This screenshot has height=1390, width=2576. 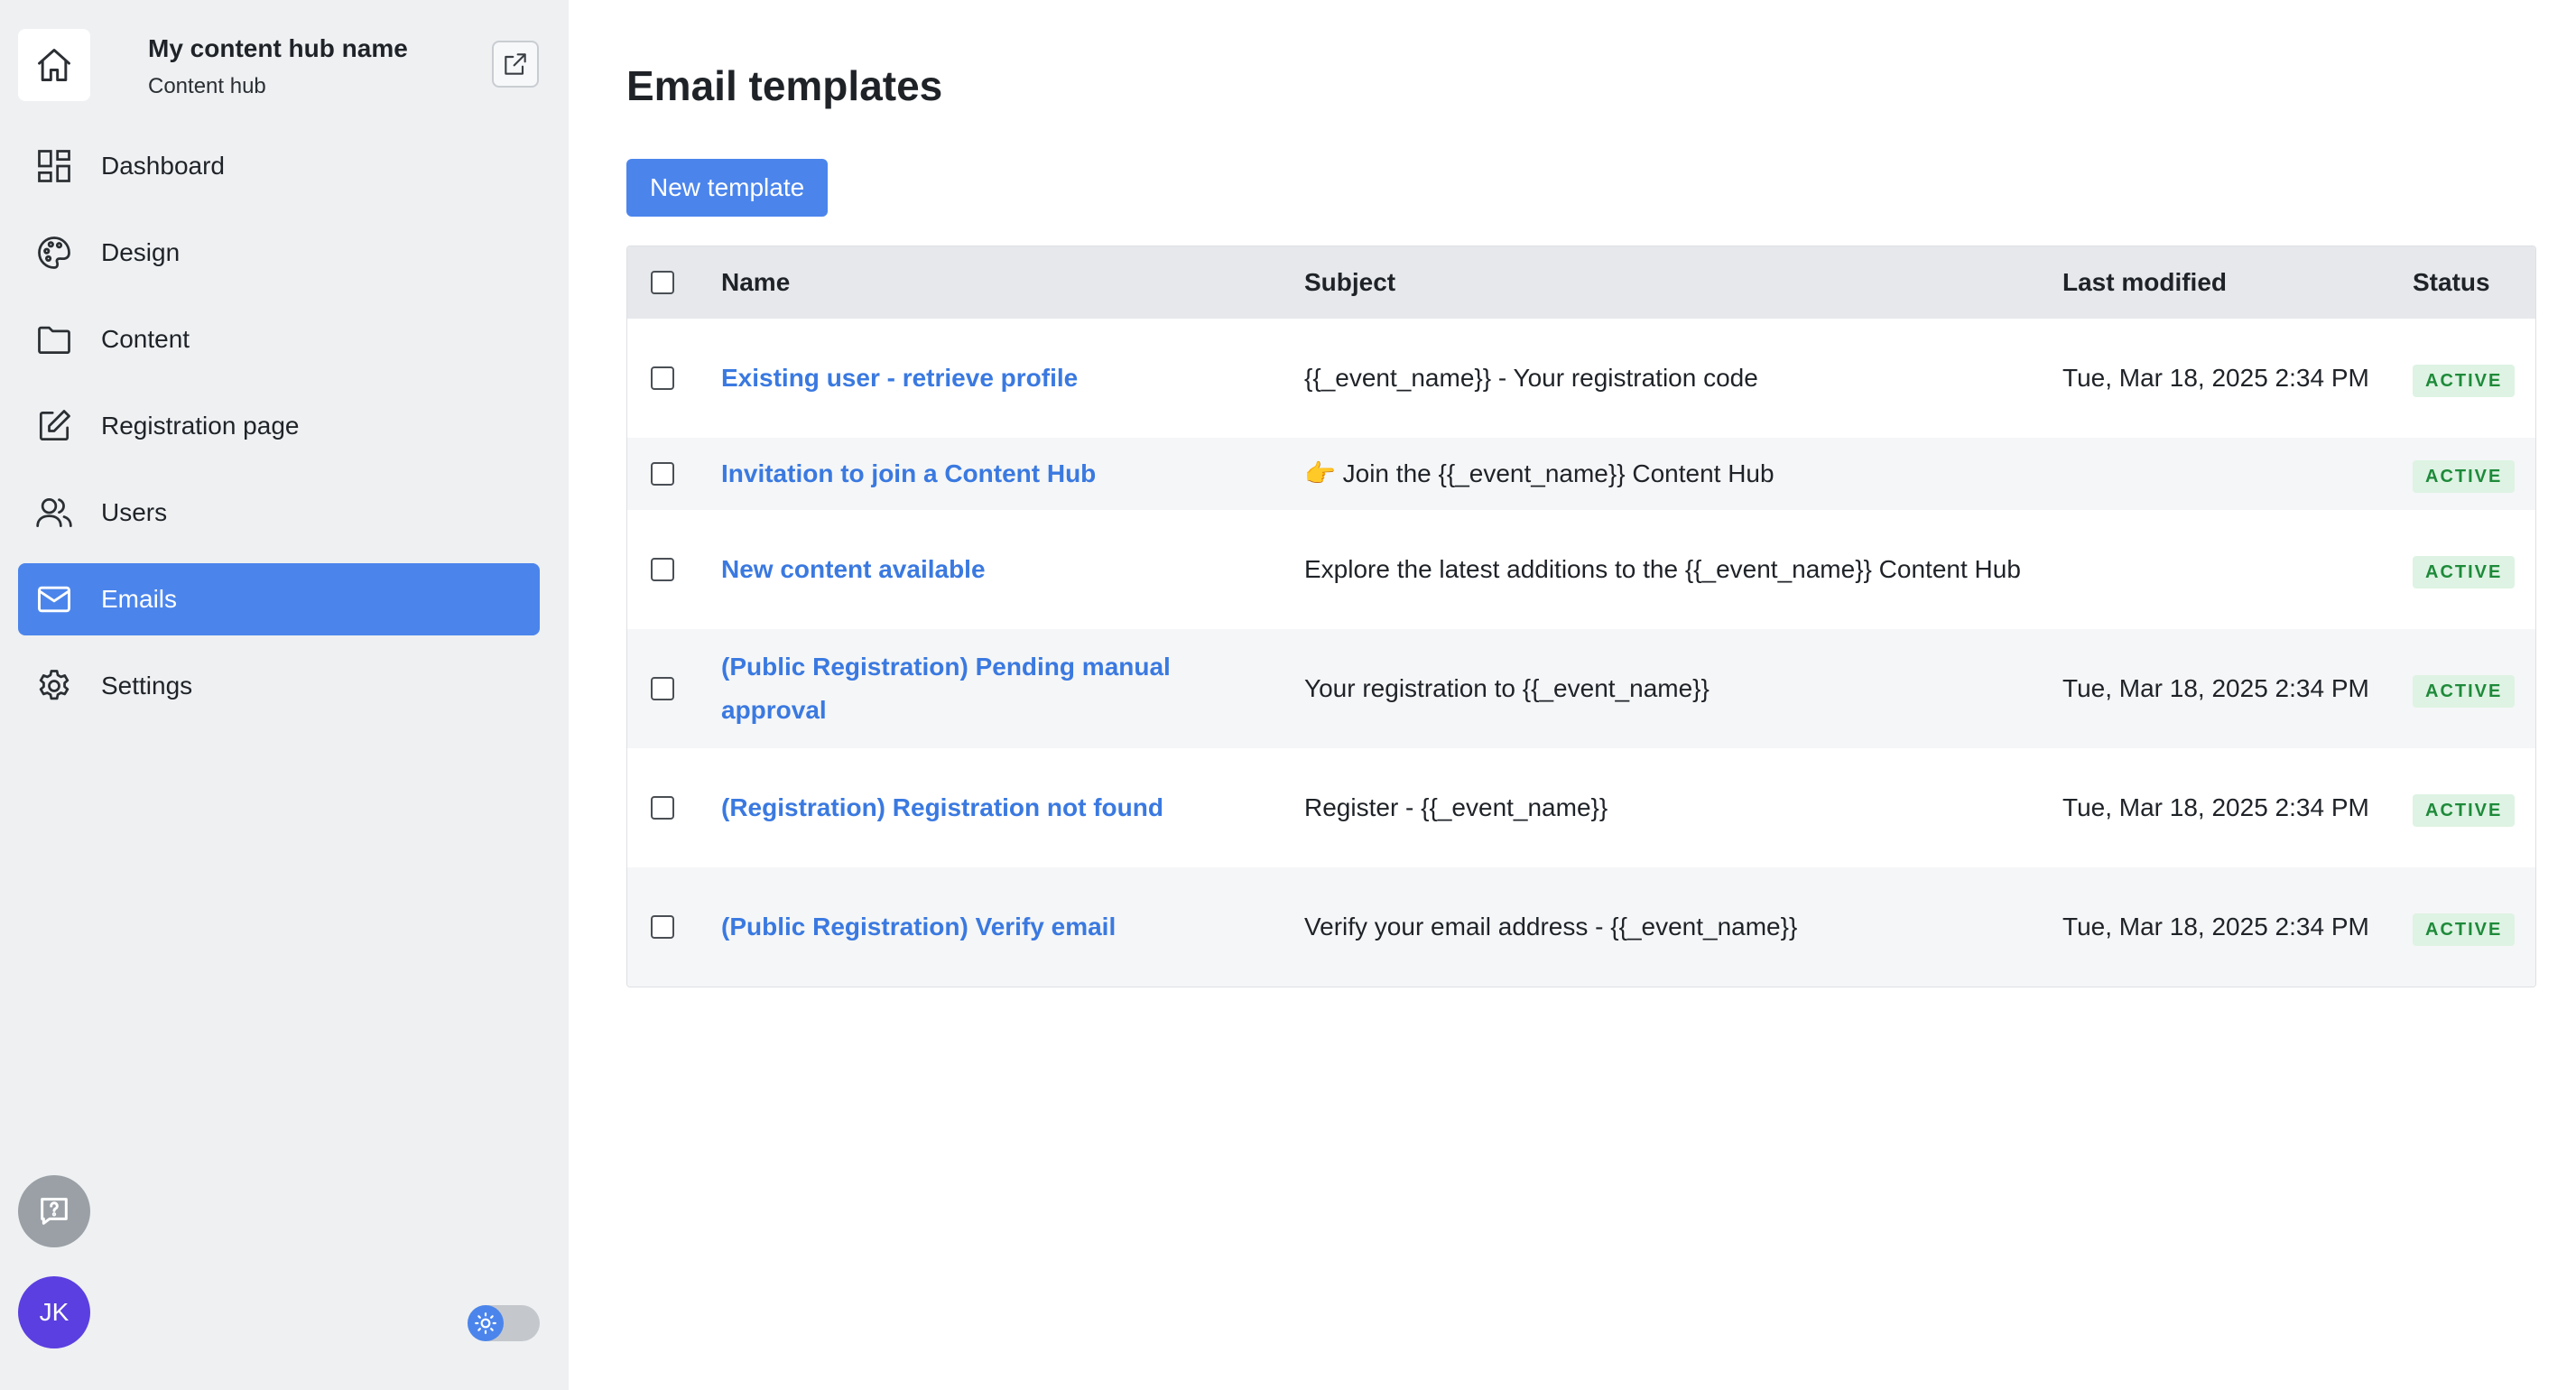 What do you see at coordinates (207, 86) in the screenshot?
I see `hub-subtitle: Content hub` at bounding box center [207, 86].